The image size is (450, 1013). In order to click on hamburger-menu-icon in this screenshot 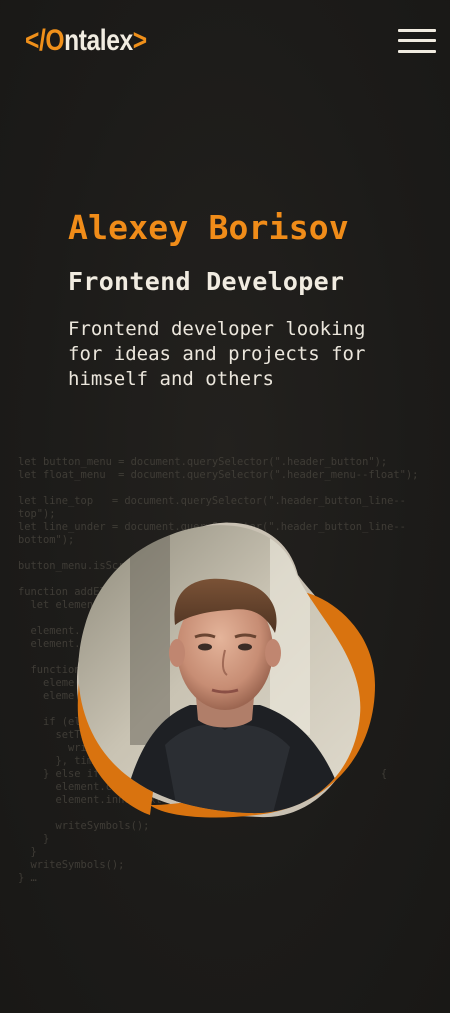, I will do `click(417, 41)`.